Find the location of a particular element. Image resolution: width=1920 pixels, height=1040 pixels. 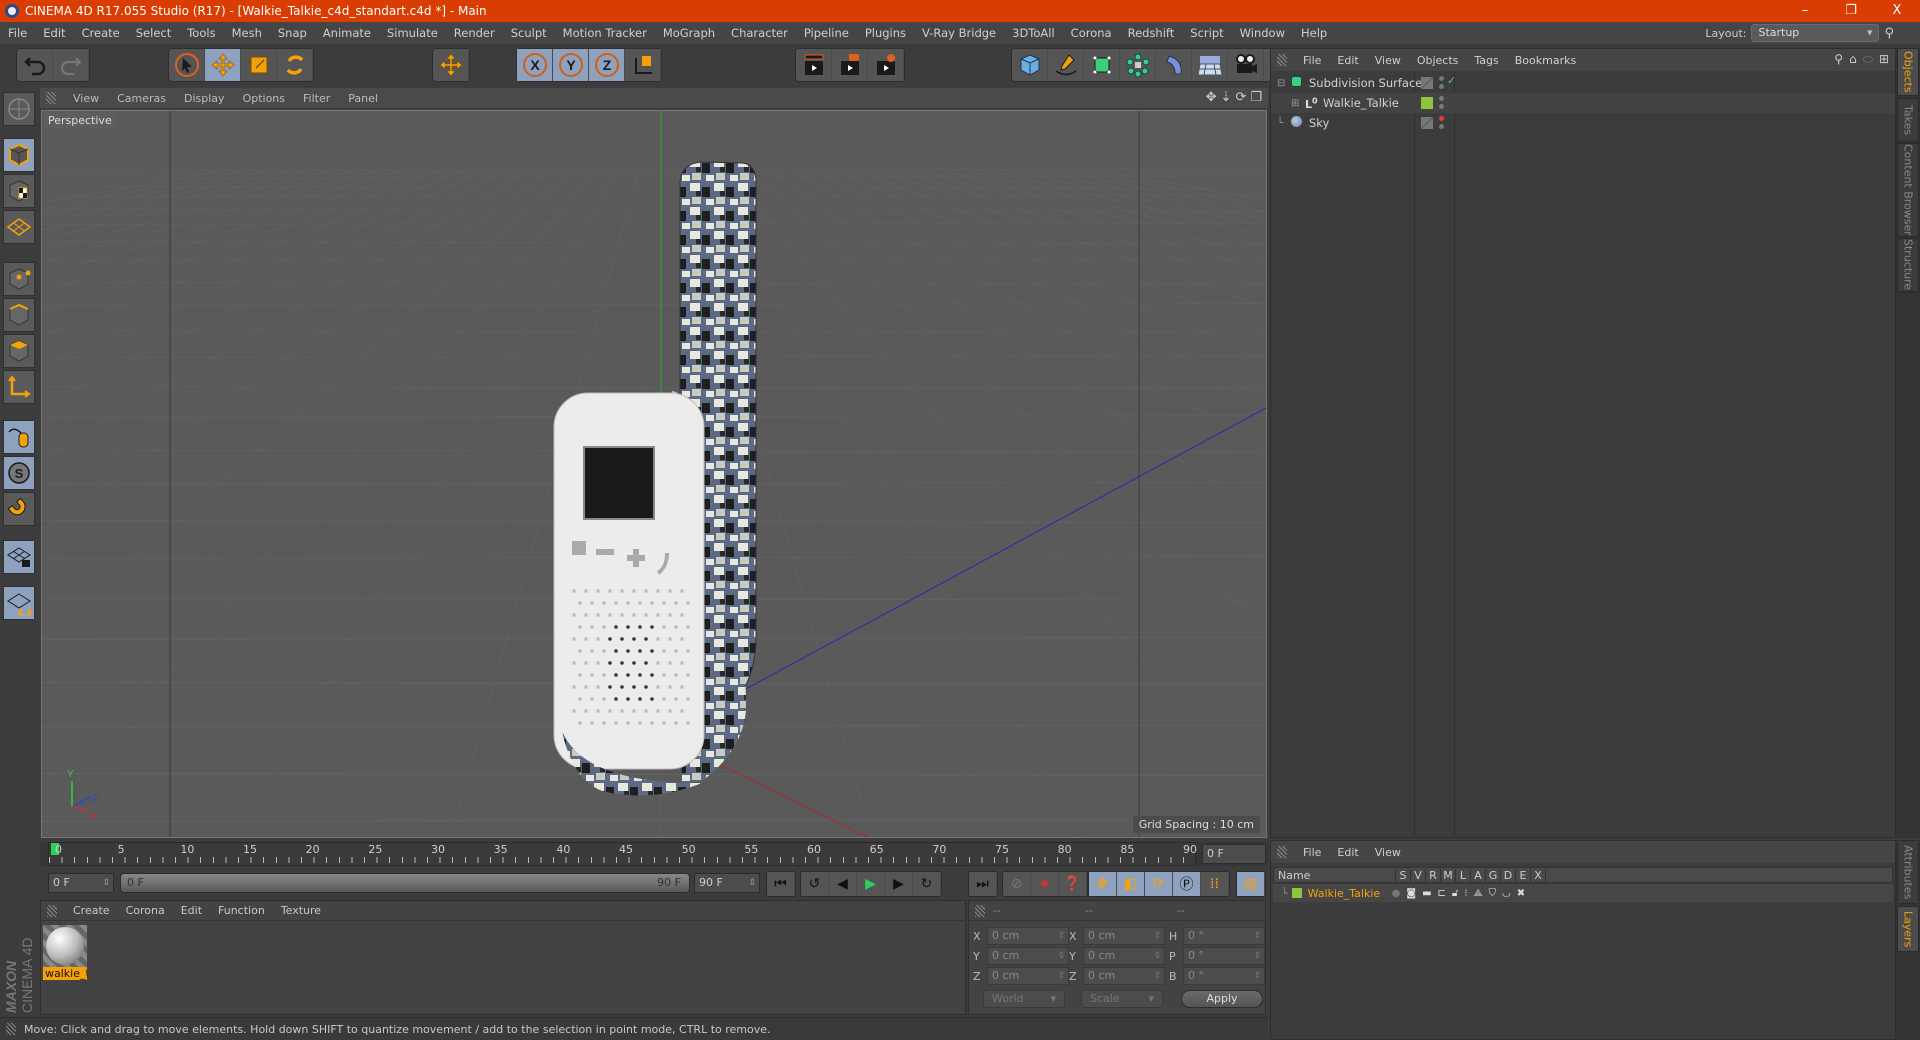

menu-motion-tracker: Motion Tracker is located at coordinates (605, 33).